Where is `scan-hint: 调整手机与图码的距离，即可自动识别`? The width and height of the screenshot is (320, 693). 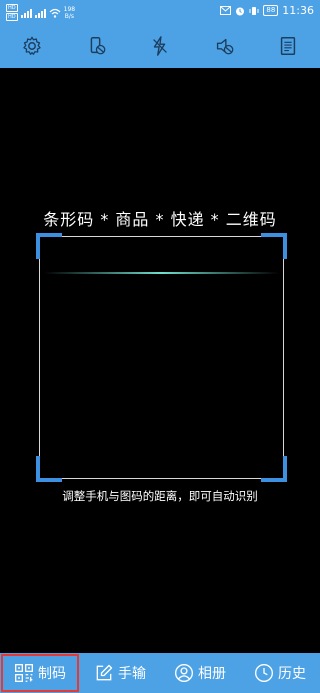
scan-hint: 调整手机与图码的距离，即可自动识别 is located at coordinates (160, 496).